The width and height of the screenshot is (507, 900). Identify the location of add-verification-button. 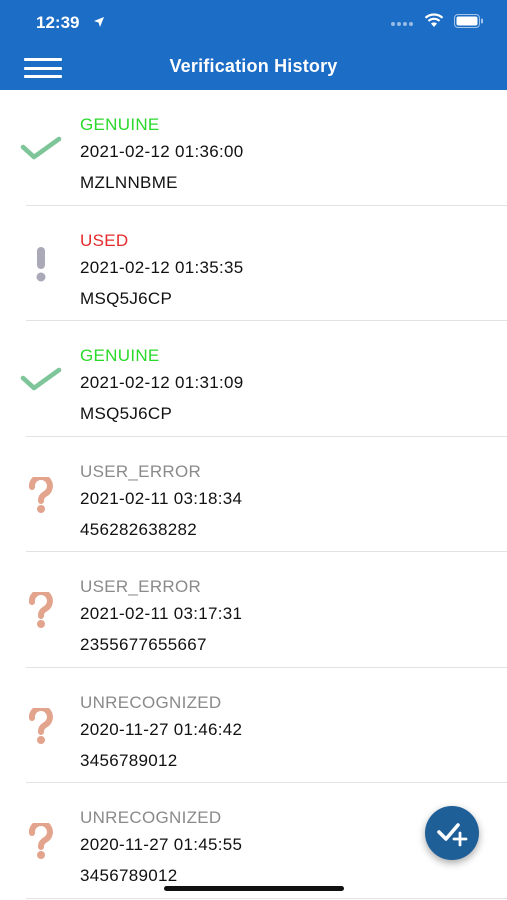
(452, 833).